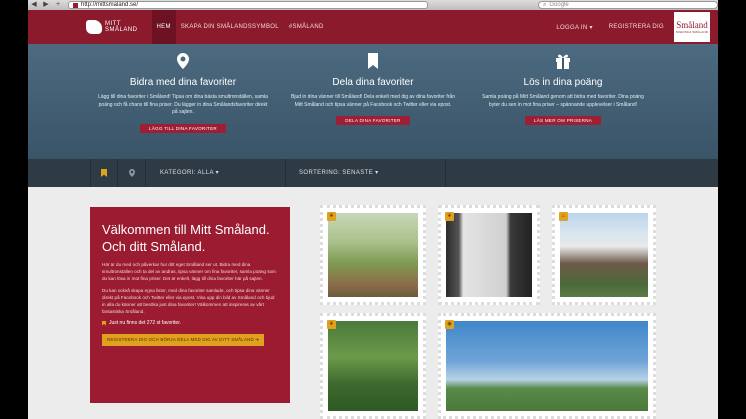  I want to click on brand-name: Småland, so click(692, 24).